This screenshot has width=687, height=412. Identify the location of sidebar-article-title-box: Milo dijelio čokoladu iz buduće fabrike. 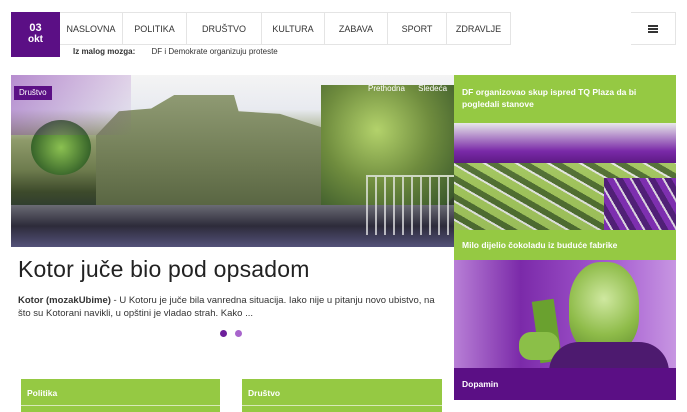
(565, 245).